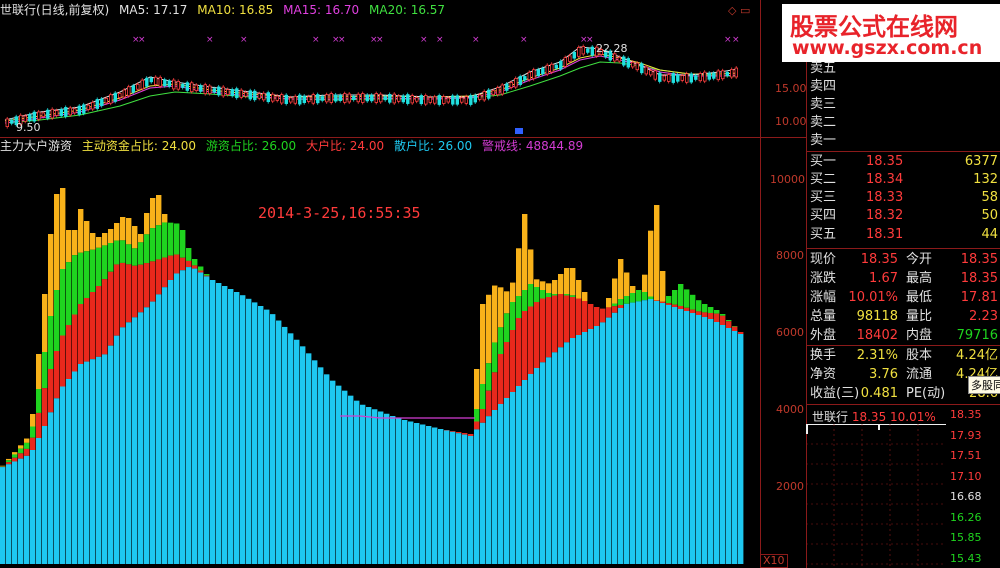 The image size is (1000, 568). I want to click on buy-row: 买五 18.31 44, so click(904, 235).